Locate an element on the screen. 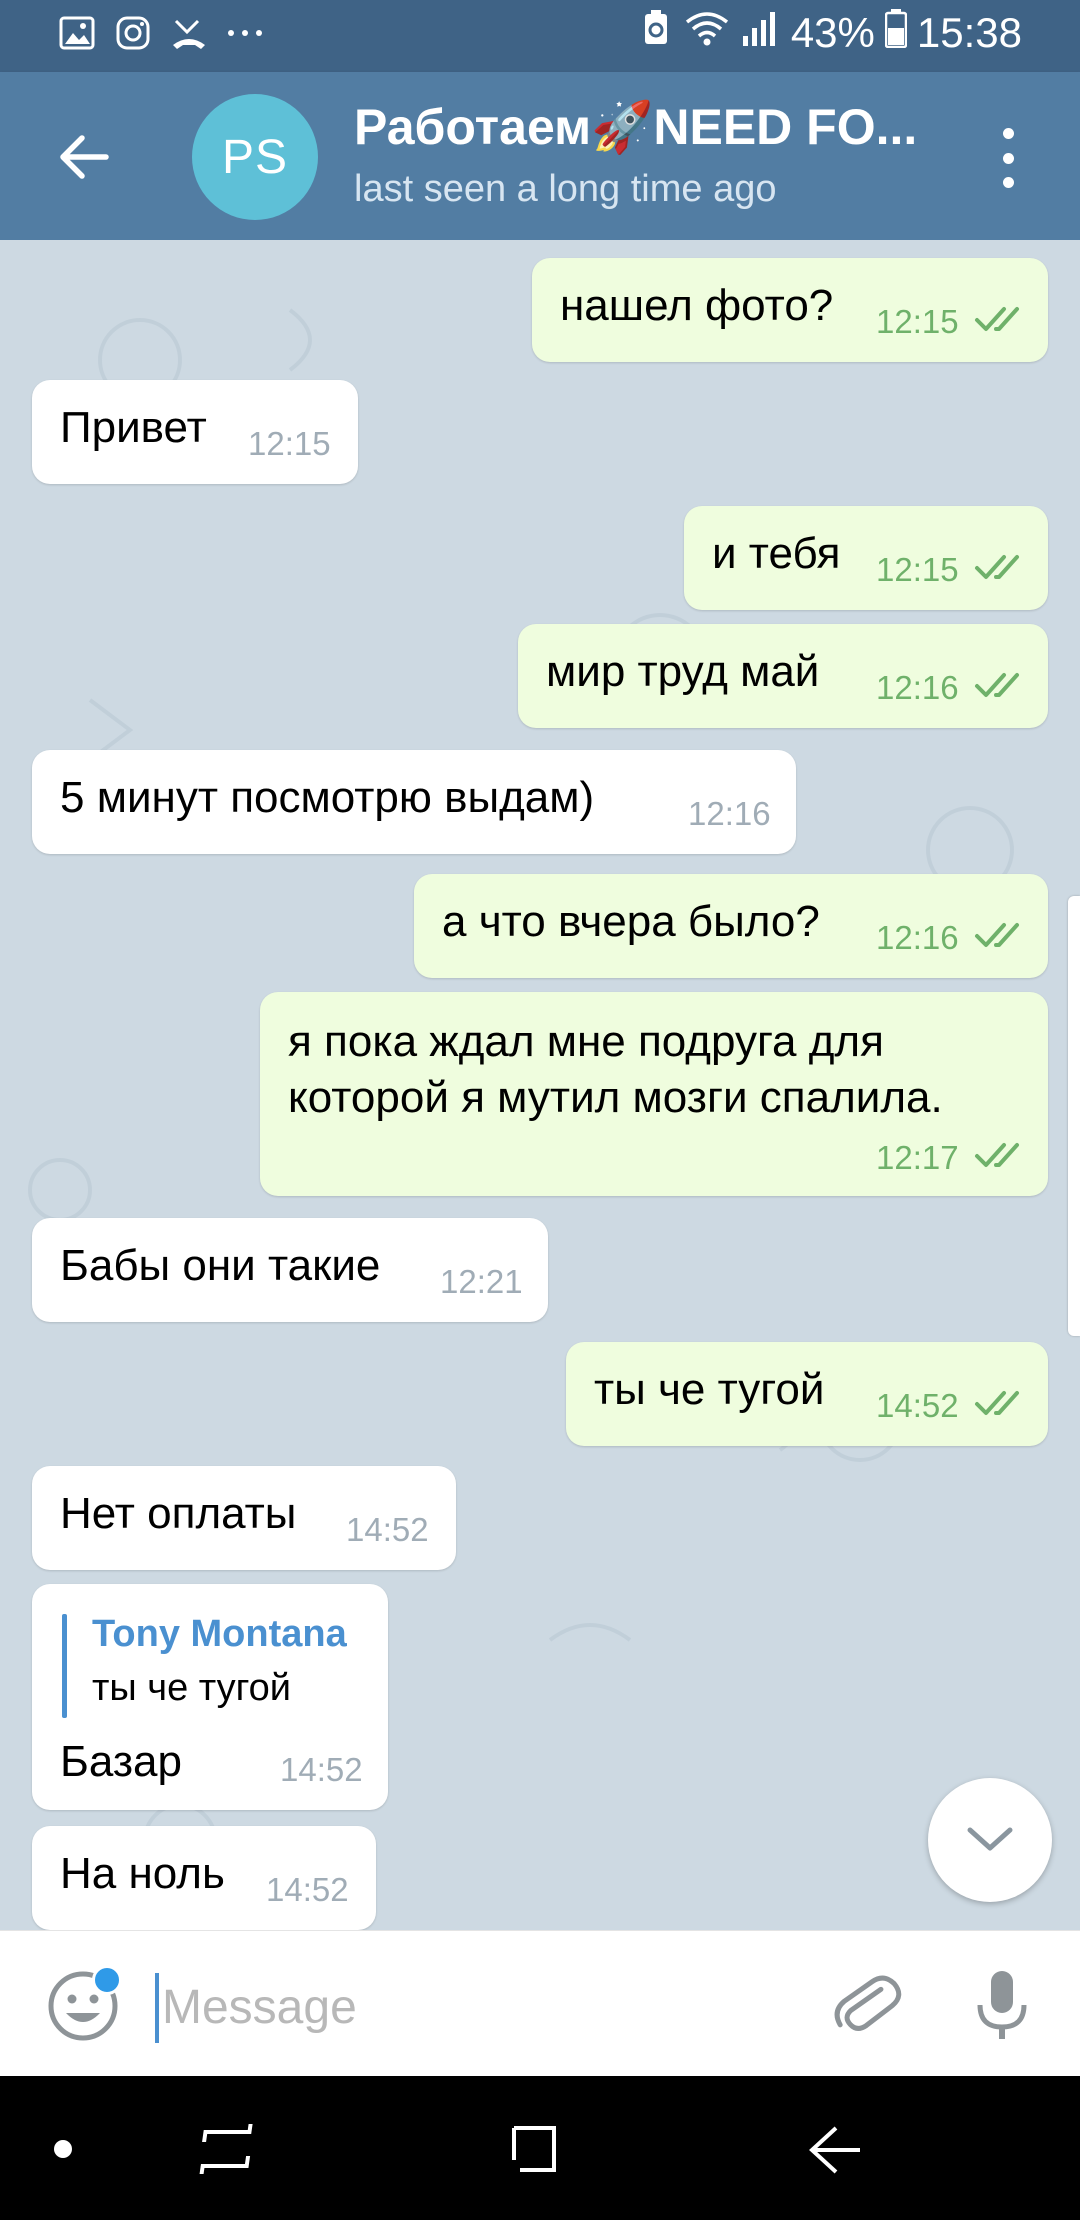 The image size is (1080, 2220). battery-icon is located at coordinates (896, 33).